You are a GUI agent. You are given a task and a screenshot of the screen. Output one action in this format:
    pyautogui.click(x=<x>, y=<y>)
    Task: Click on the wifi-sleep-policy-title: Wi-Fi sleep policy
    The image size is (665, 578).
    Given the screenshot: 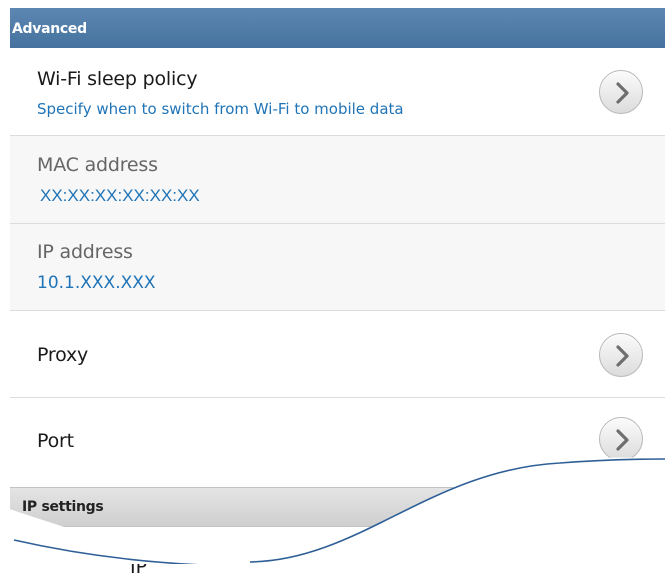 What is the action you would take?
    pyautogui.click(x=117, y=79)
    